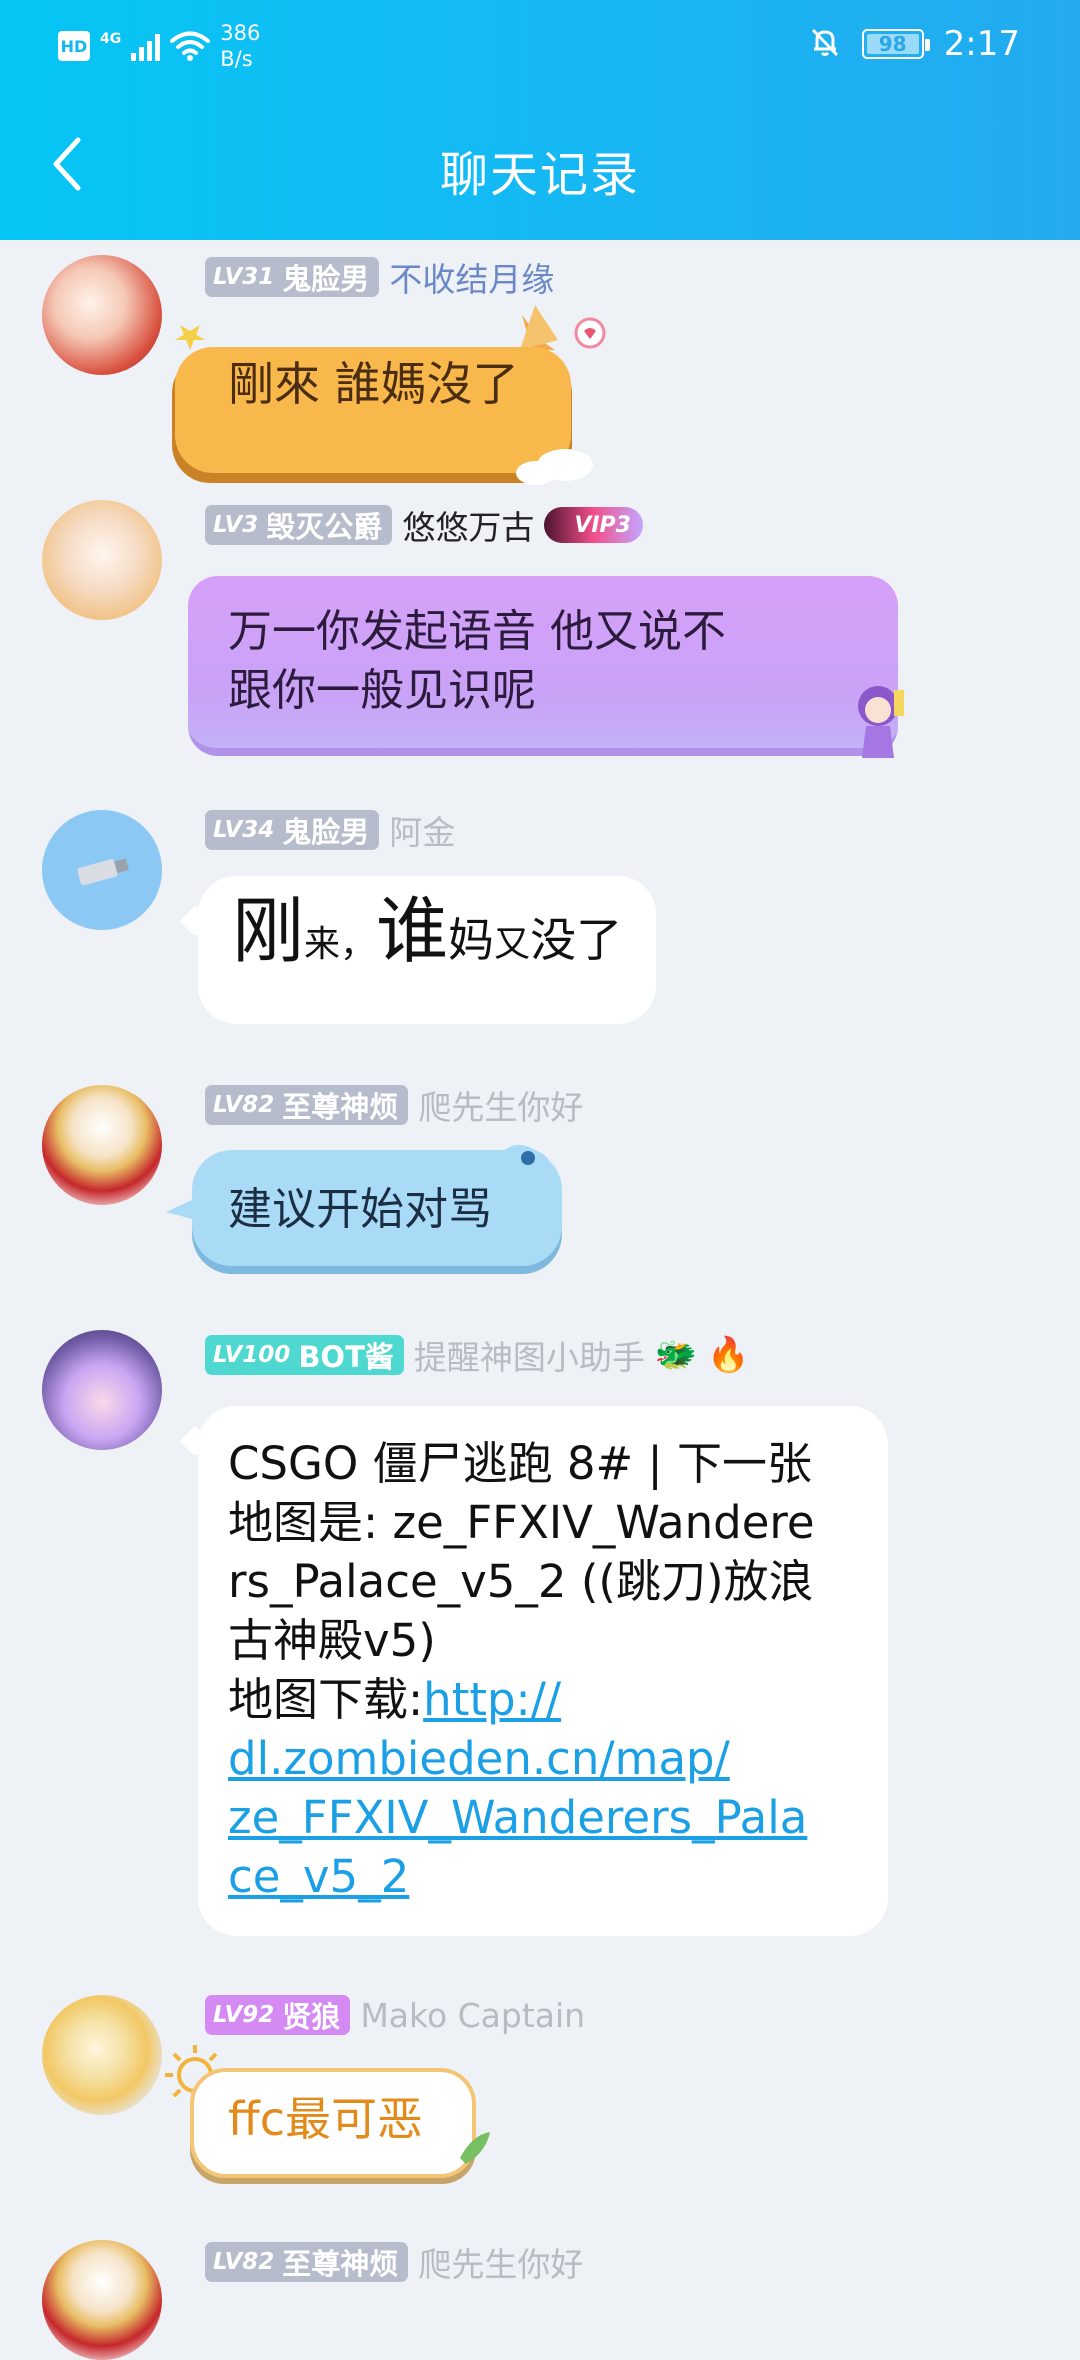 The width and height of the screenshot is (1080, 2360). I want to click on dragon-icon: 🐲, so click(676, 1355).